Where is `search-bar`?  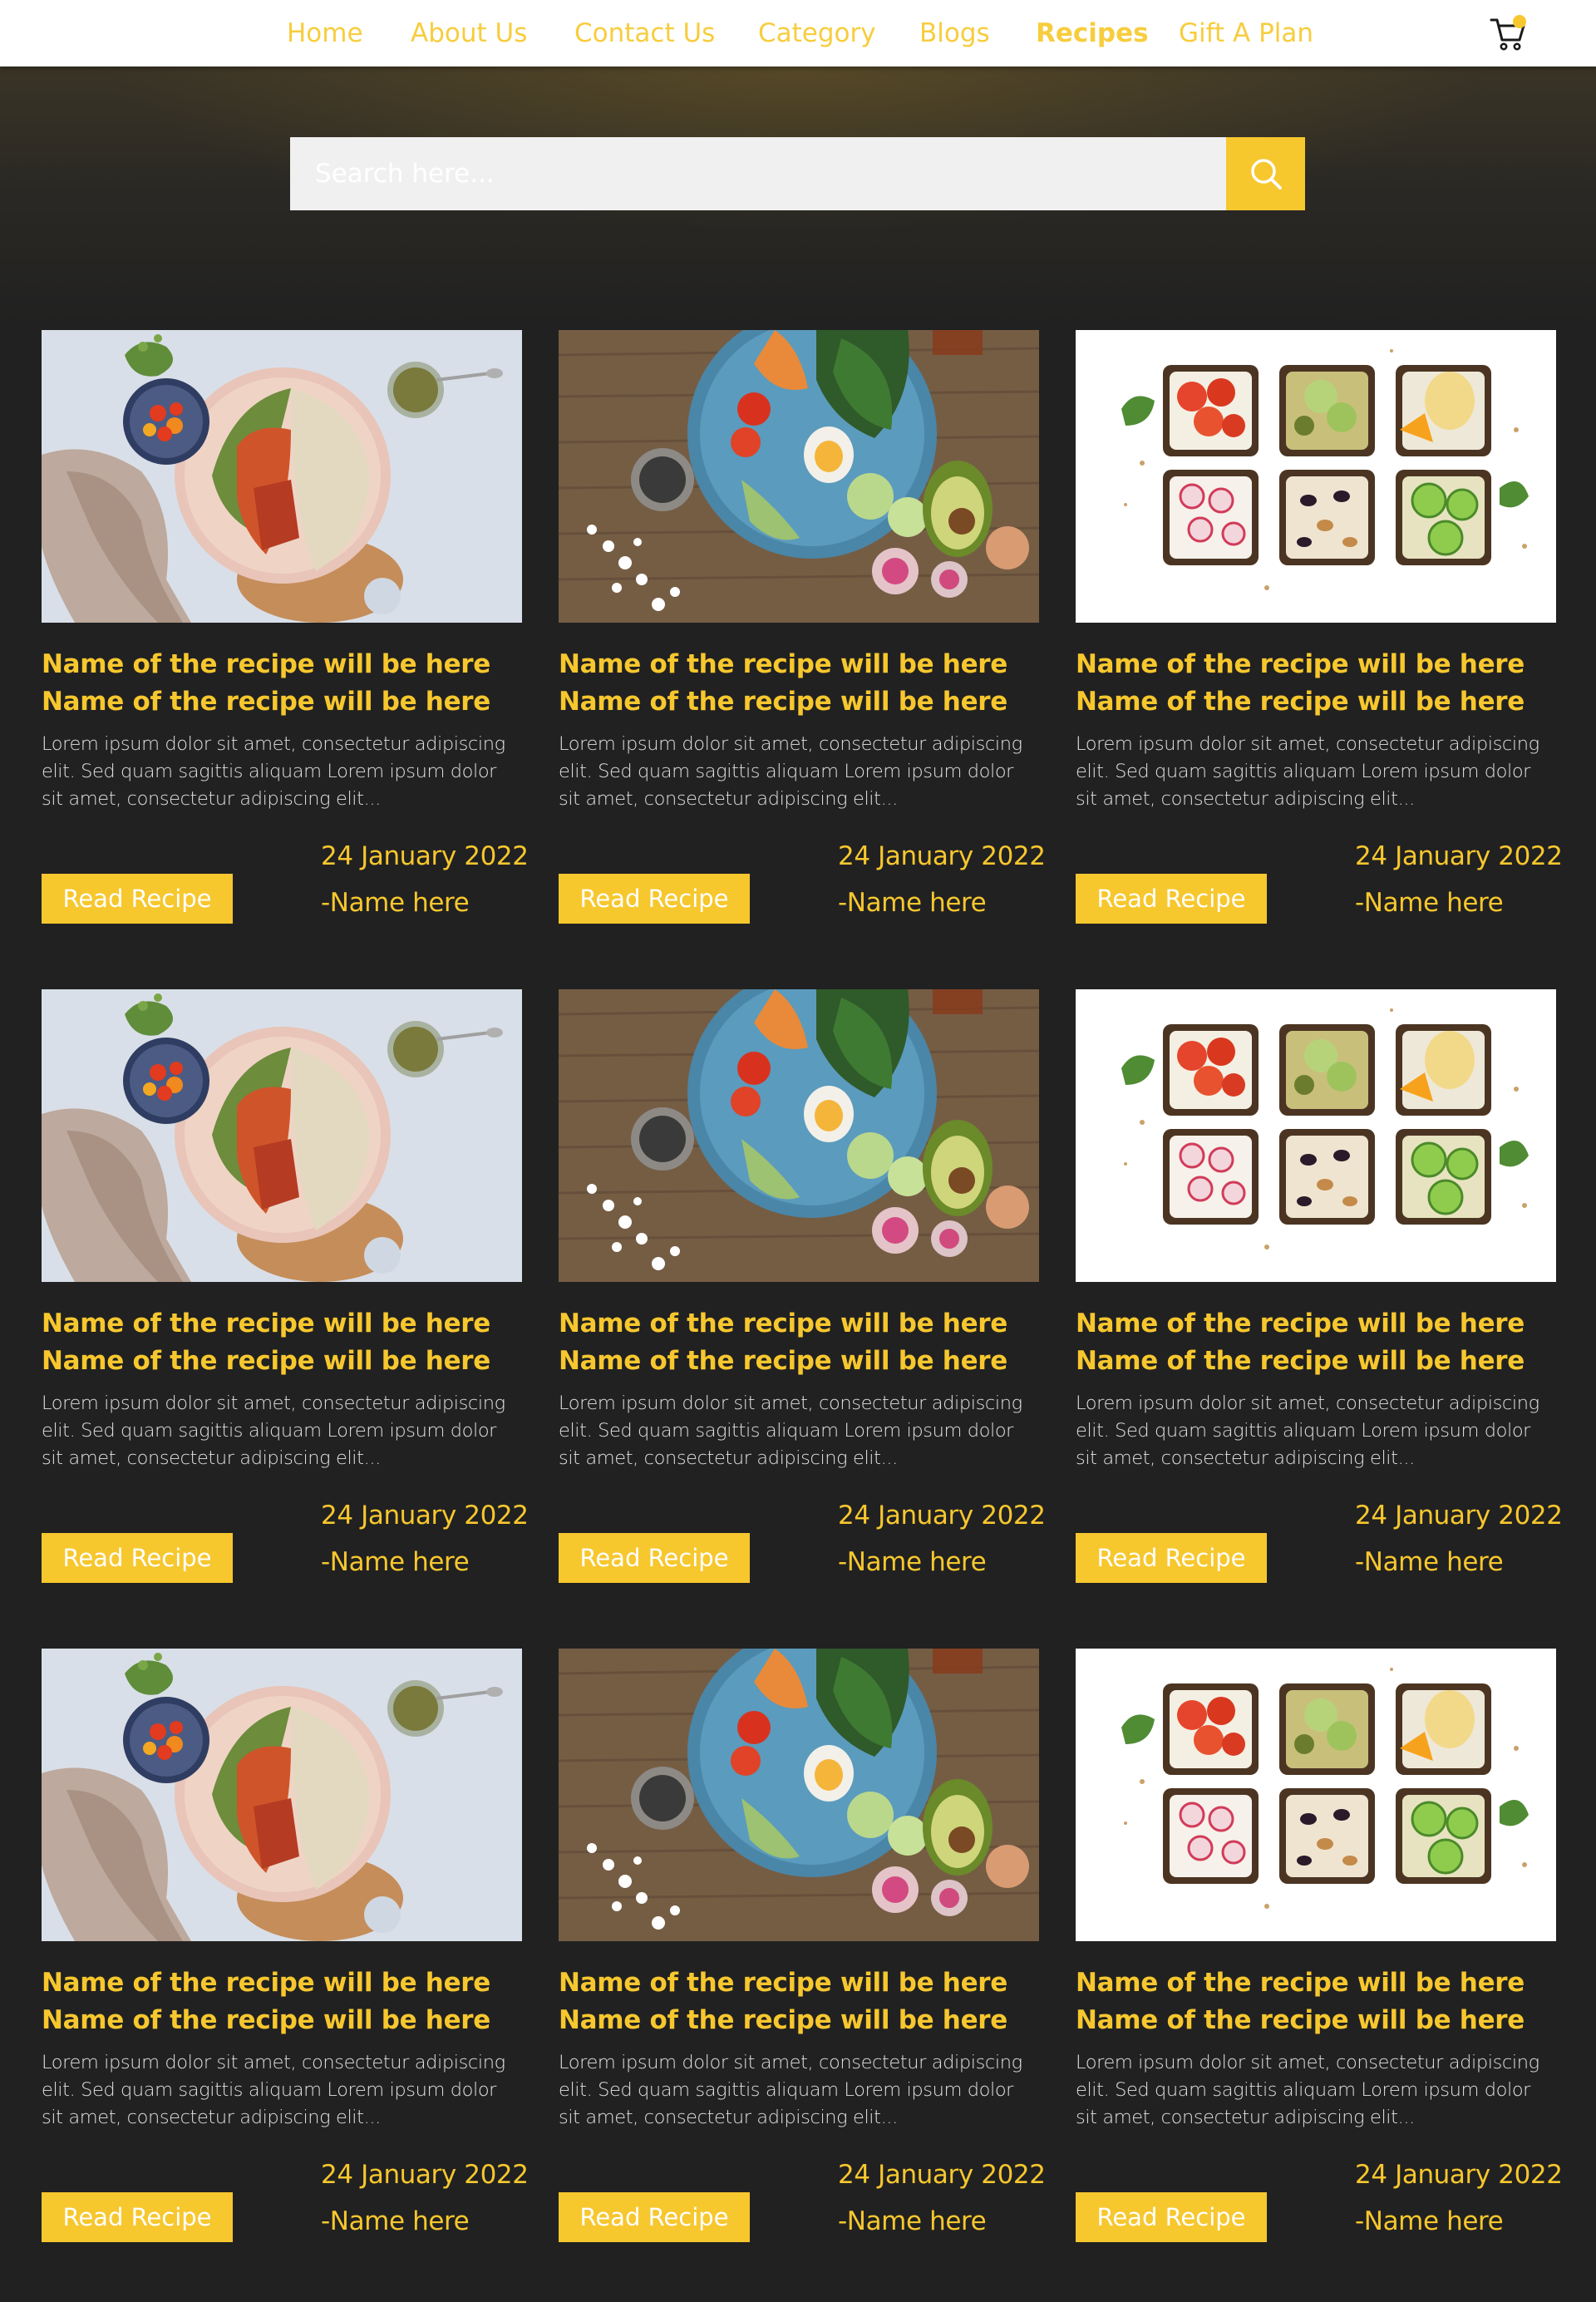
search-bar is located at coordinates (797, 173).